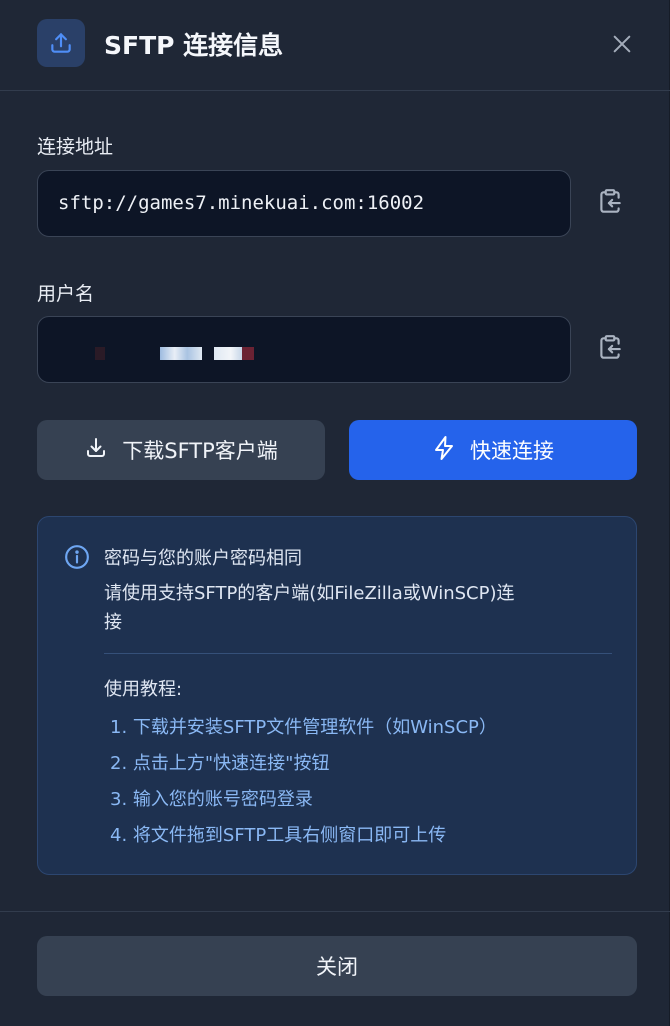 This screenshot has height=1026, width=670. What do you see at coordinates (61, 43) in the screenshot?
I see `upload-icon` at bounding box center [61, 43].